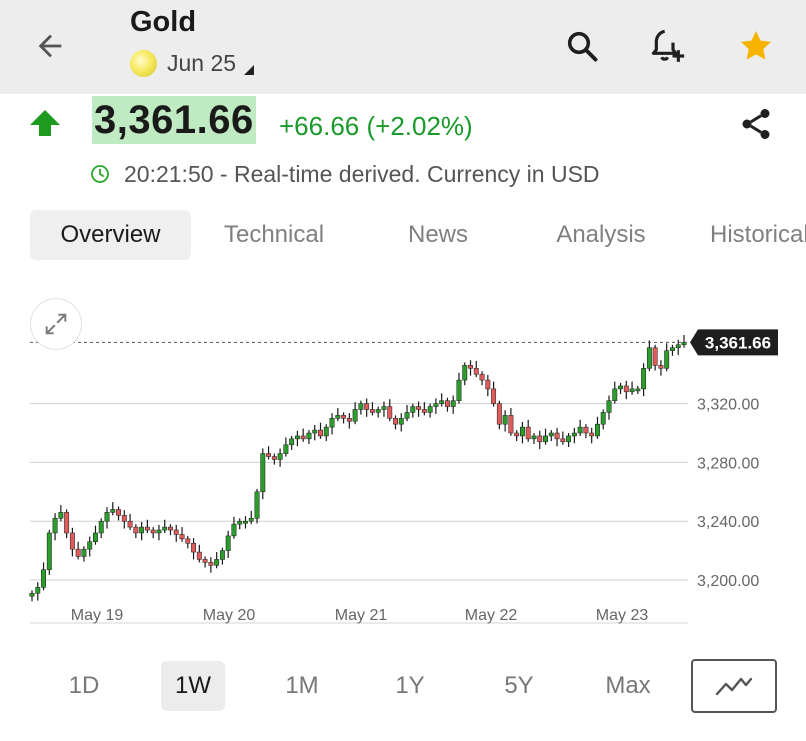 The image size is (806, 741). What do you see at coordinates (192, 63) in the screenshot?
I see `contract-selector: Jun 25` at bounding box center [192, 63].